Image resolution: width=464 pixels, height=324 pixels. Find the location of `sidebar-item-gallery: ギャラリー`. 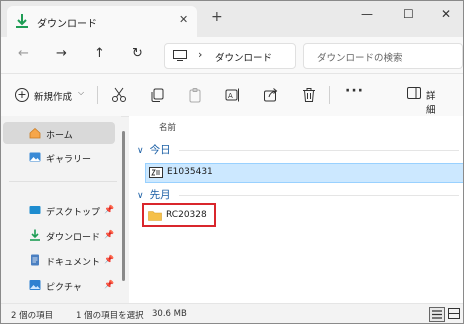

sidebar-item-gallery: ギャラリー is located at coordinates (59, 157).